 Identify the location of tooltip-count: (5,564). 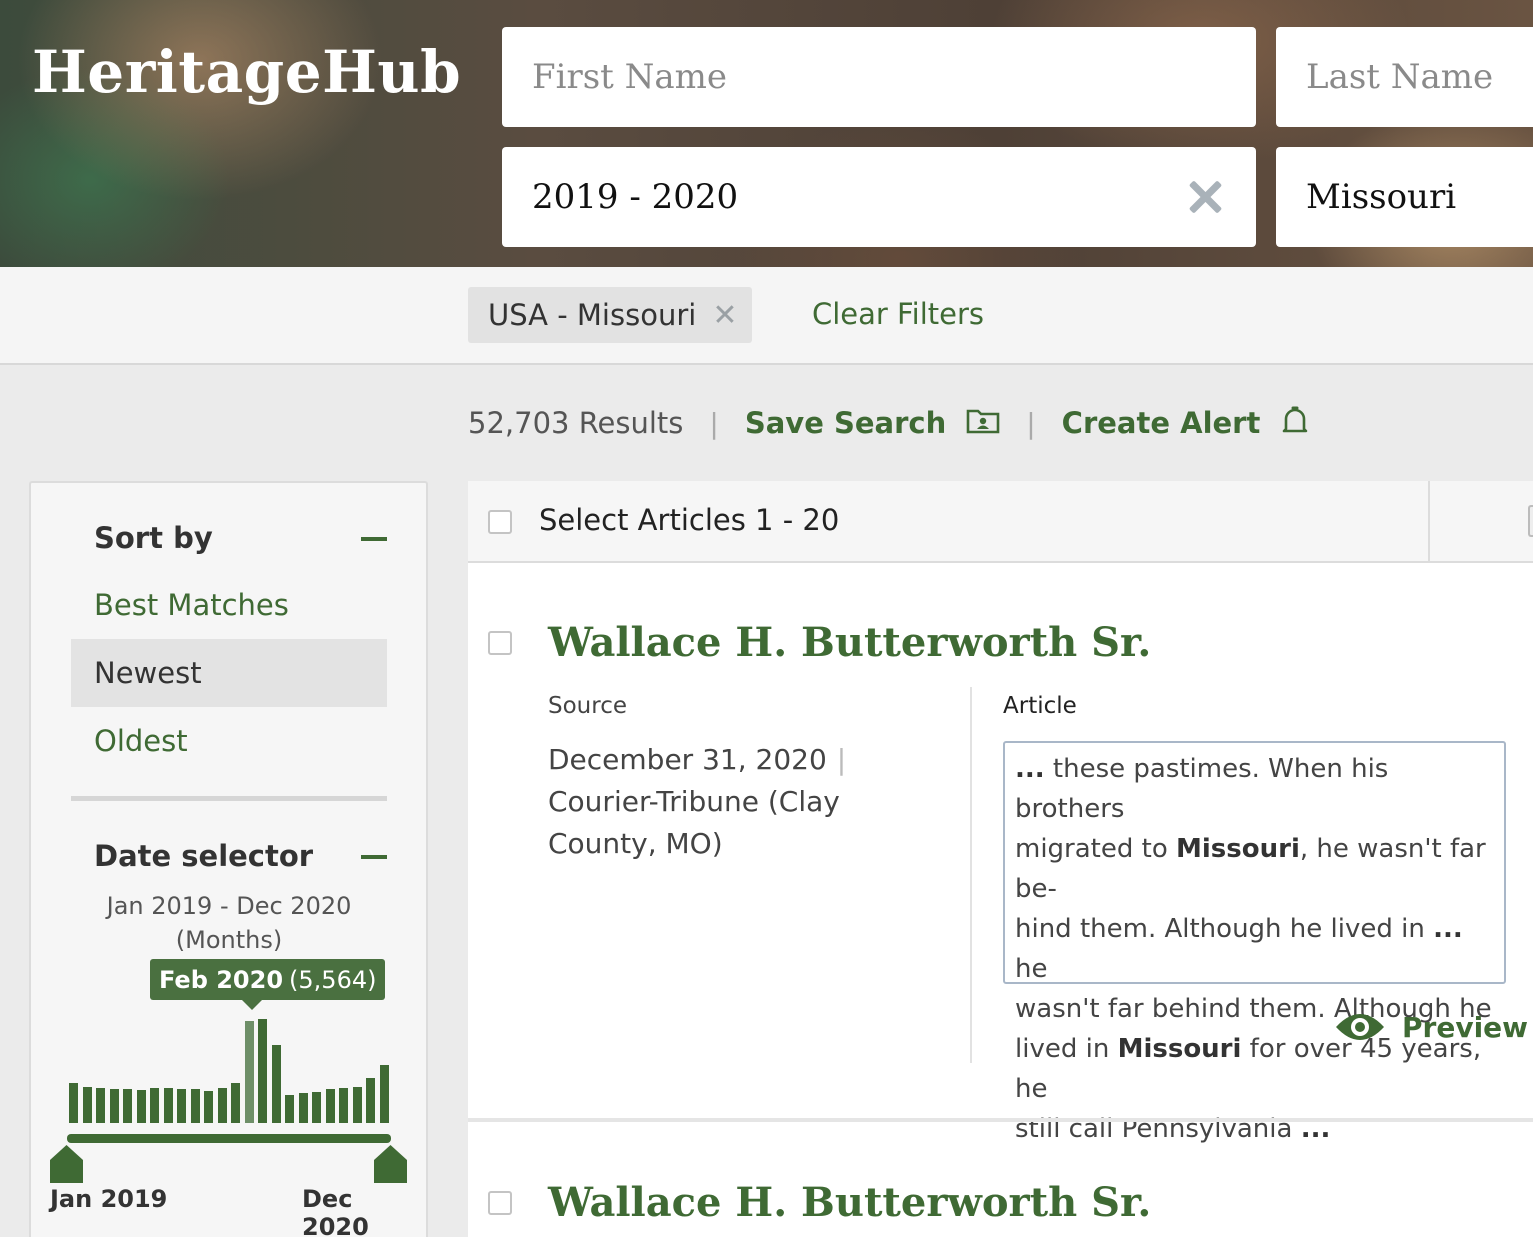
(333, 979).